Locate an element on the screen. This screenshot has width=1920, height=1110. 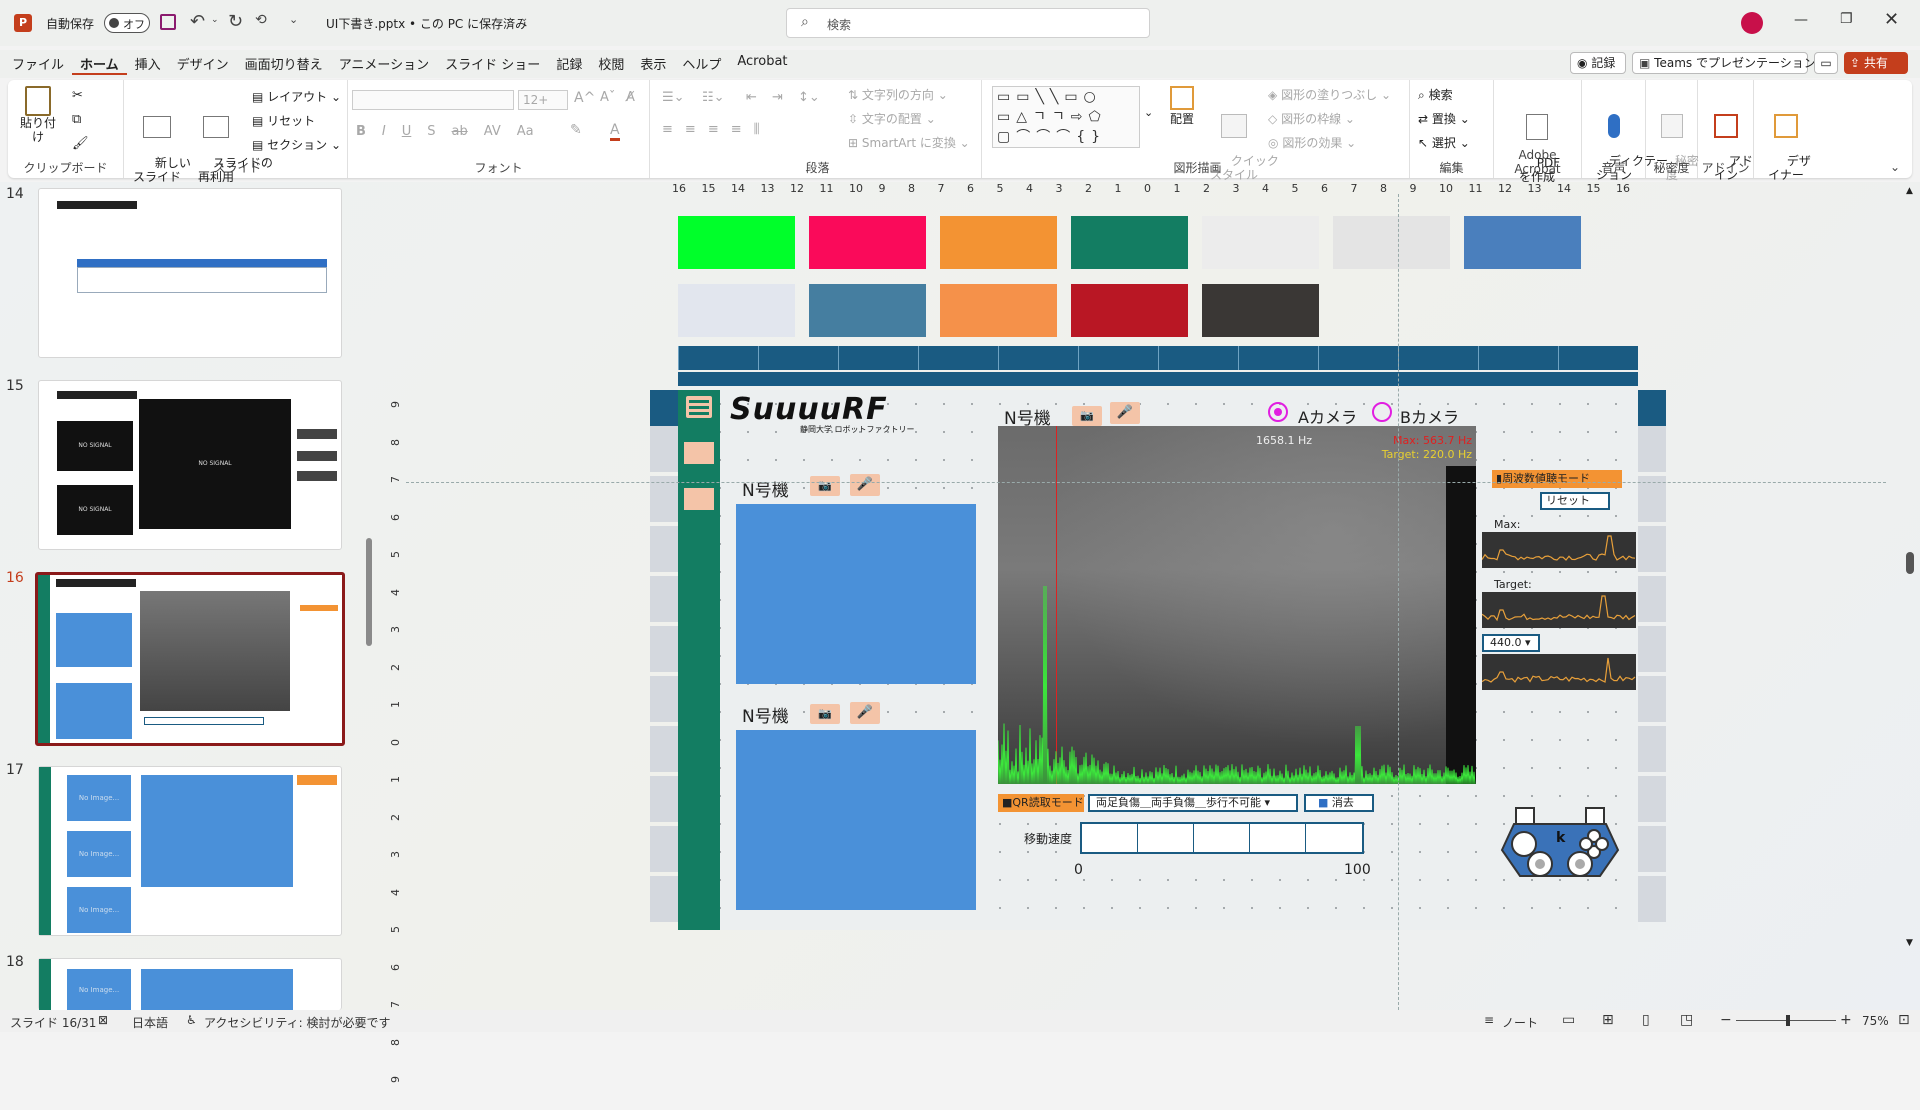
align-right-icon: ≡ is located at coordinates (713, 129).